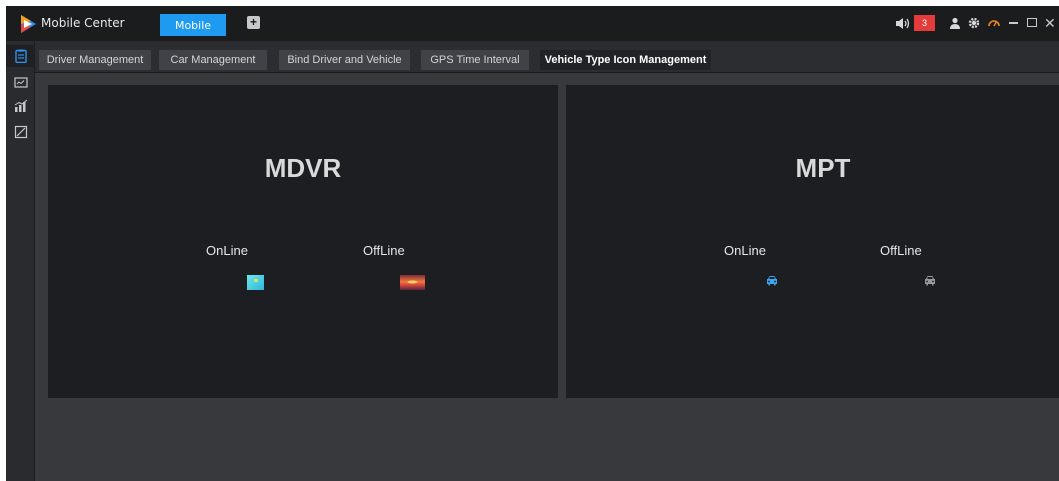 The width and height of the screenshot is (1059, 481). What do you see at coordinates (772, 280) in the screenshot?
I see `car-online-icon` at bounding box center [772, 280].